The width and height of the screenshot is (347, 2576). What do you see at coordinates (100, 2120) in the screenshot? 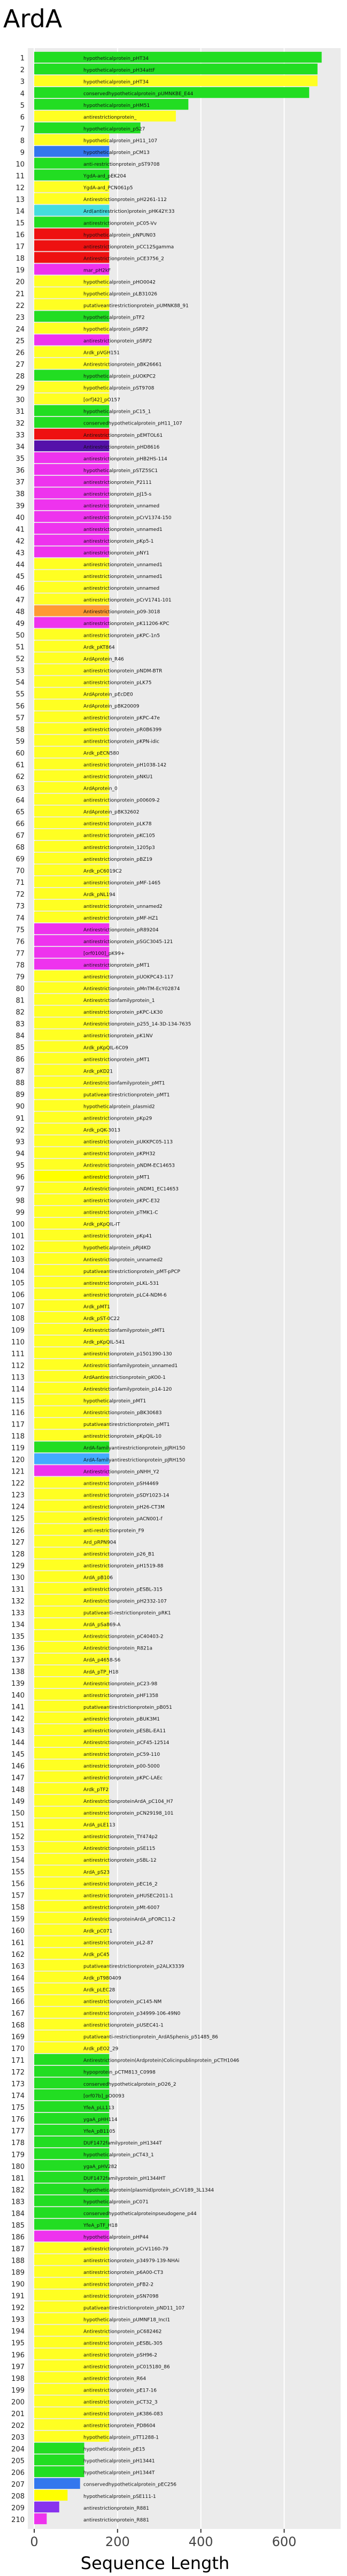
I see `bar-label: ygaA_pHH114` at bounding box center [100, 2120].